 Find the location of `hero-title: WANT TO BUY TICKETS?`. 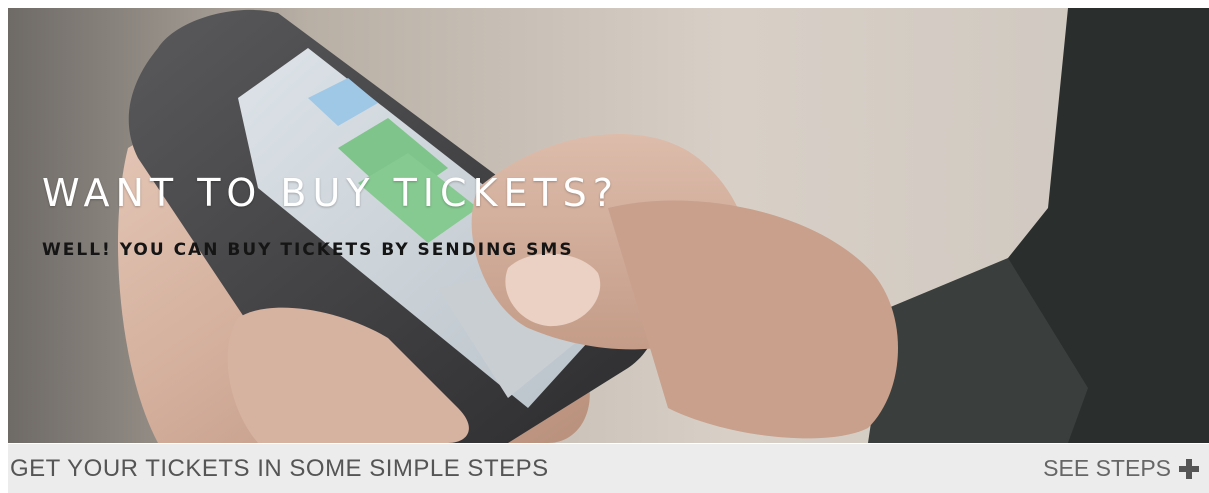

hero-title: WANT TO BUY TICKETS? is located at coordinates (330, 193).